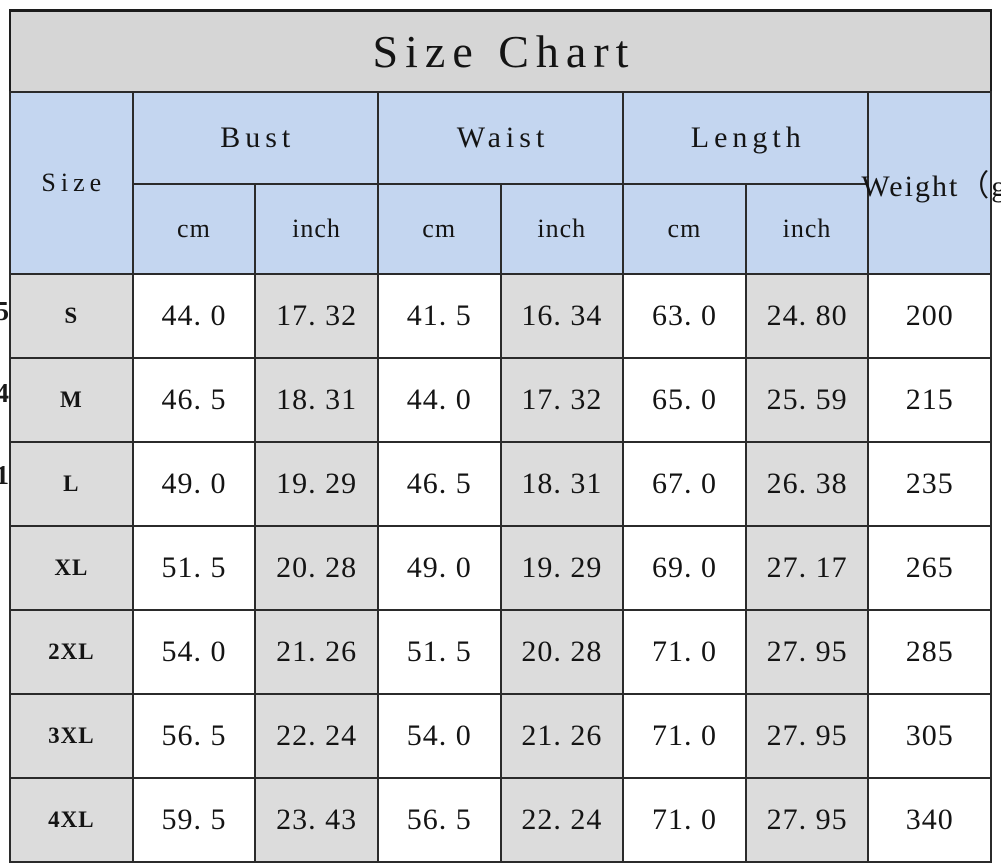 This screenshot has width=1001, height=863. I want to click on cell-size: 2XL, so click(71, 652).